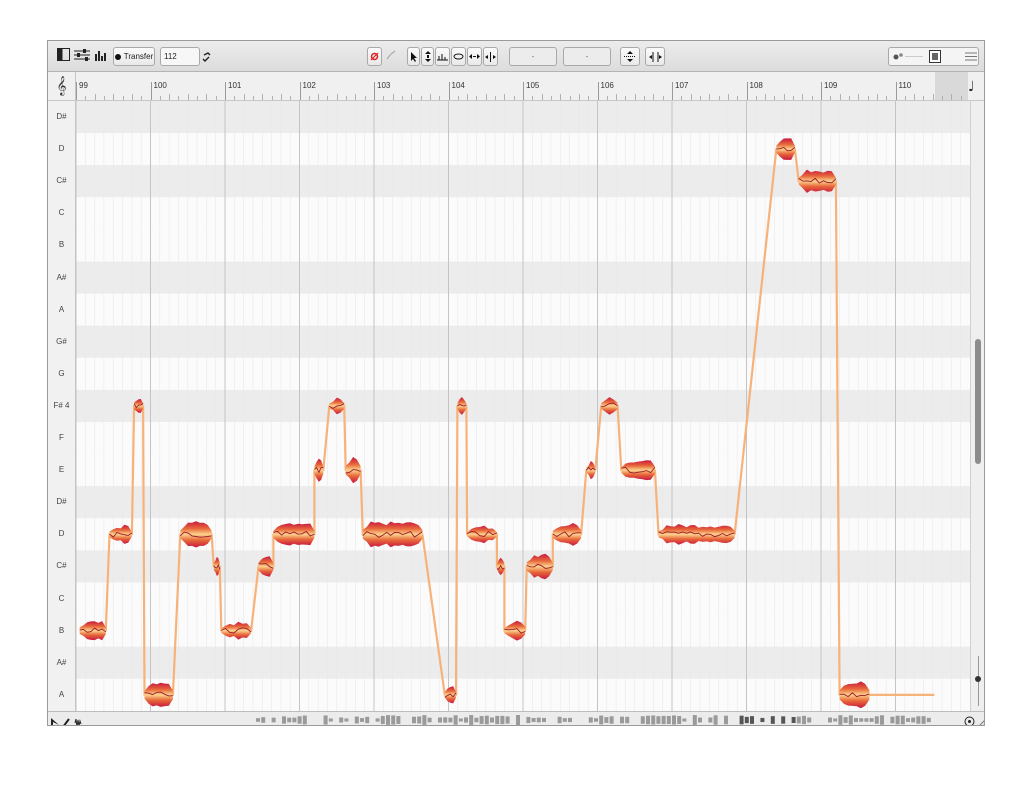 This screenshot has height=804, width=1011. I want to click on pencil-icon, so click(66, 720).